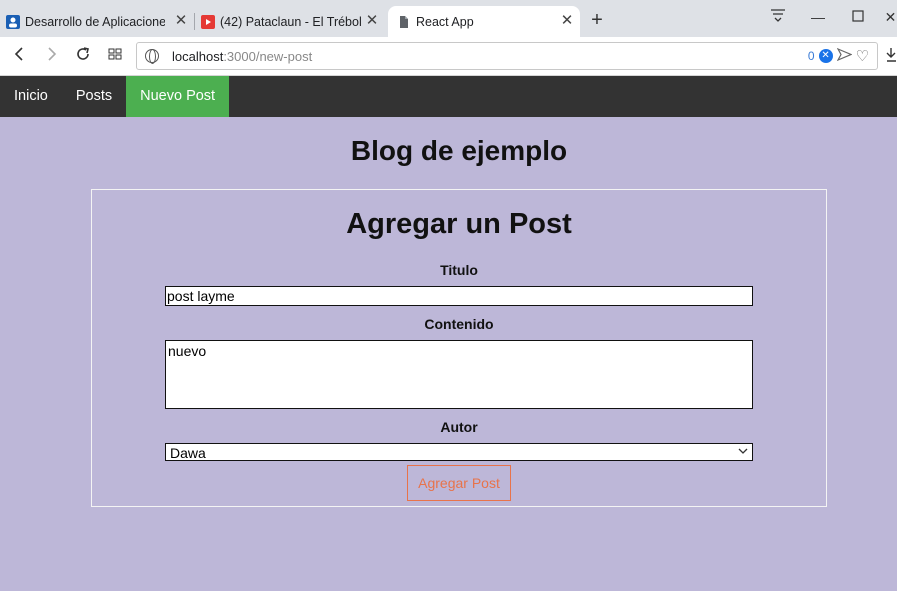 This screenshot has height=591, width=897. Describe the element at coordinates (858, 17) in the screenshot. I see `maximize-icon` at that location.